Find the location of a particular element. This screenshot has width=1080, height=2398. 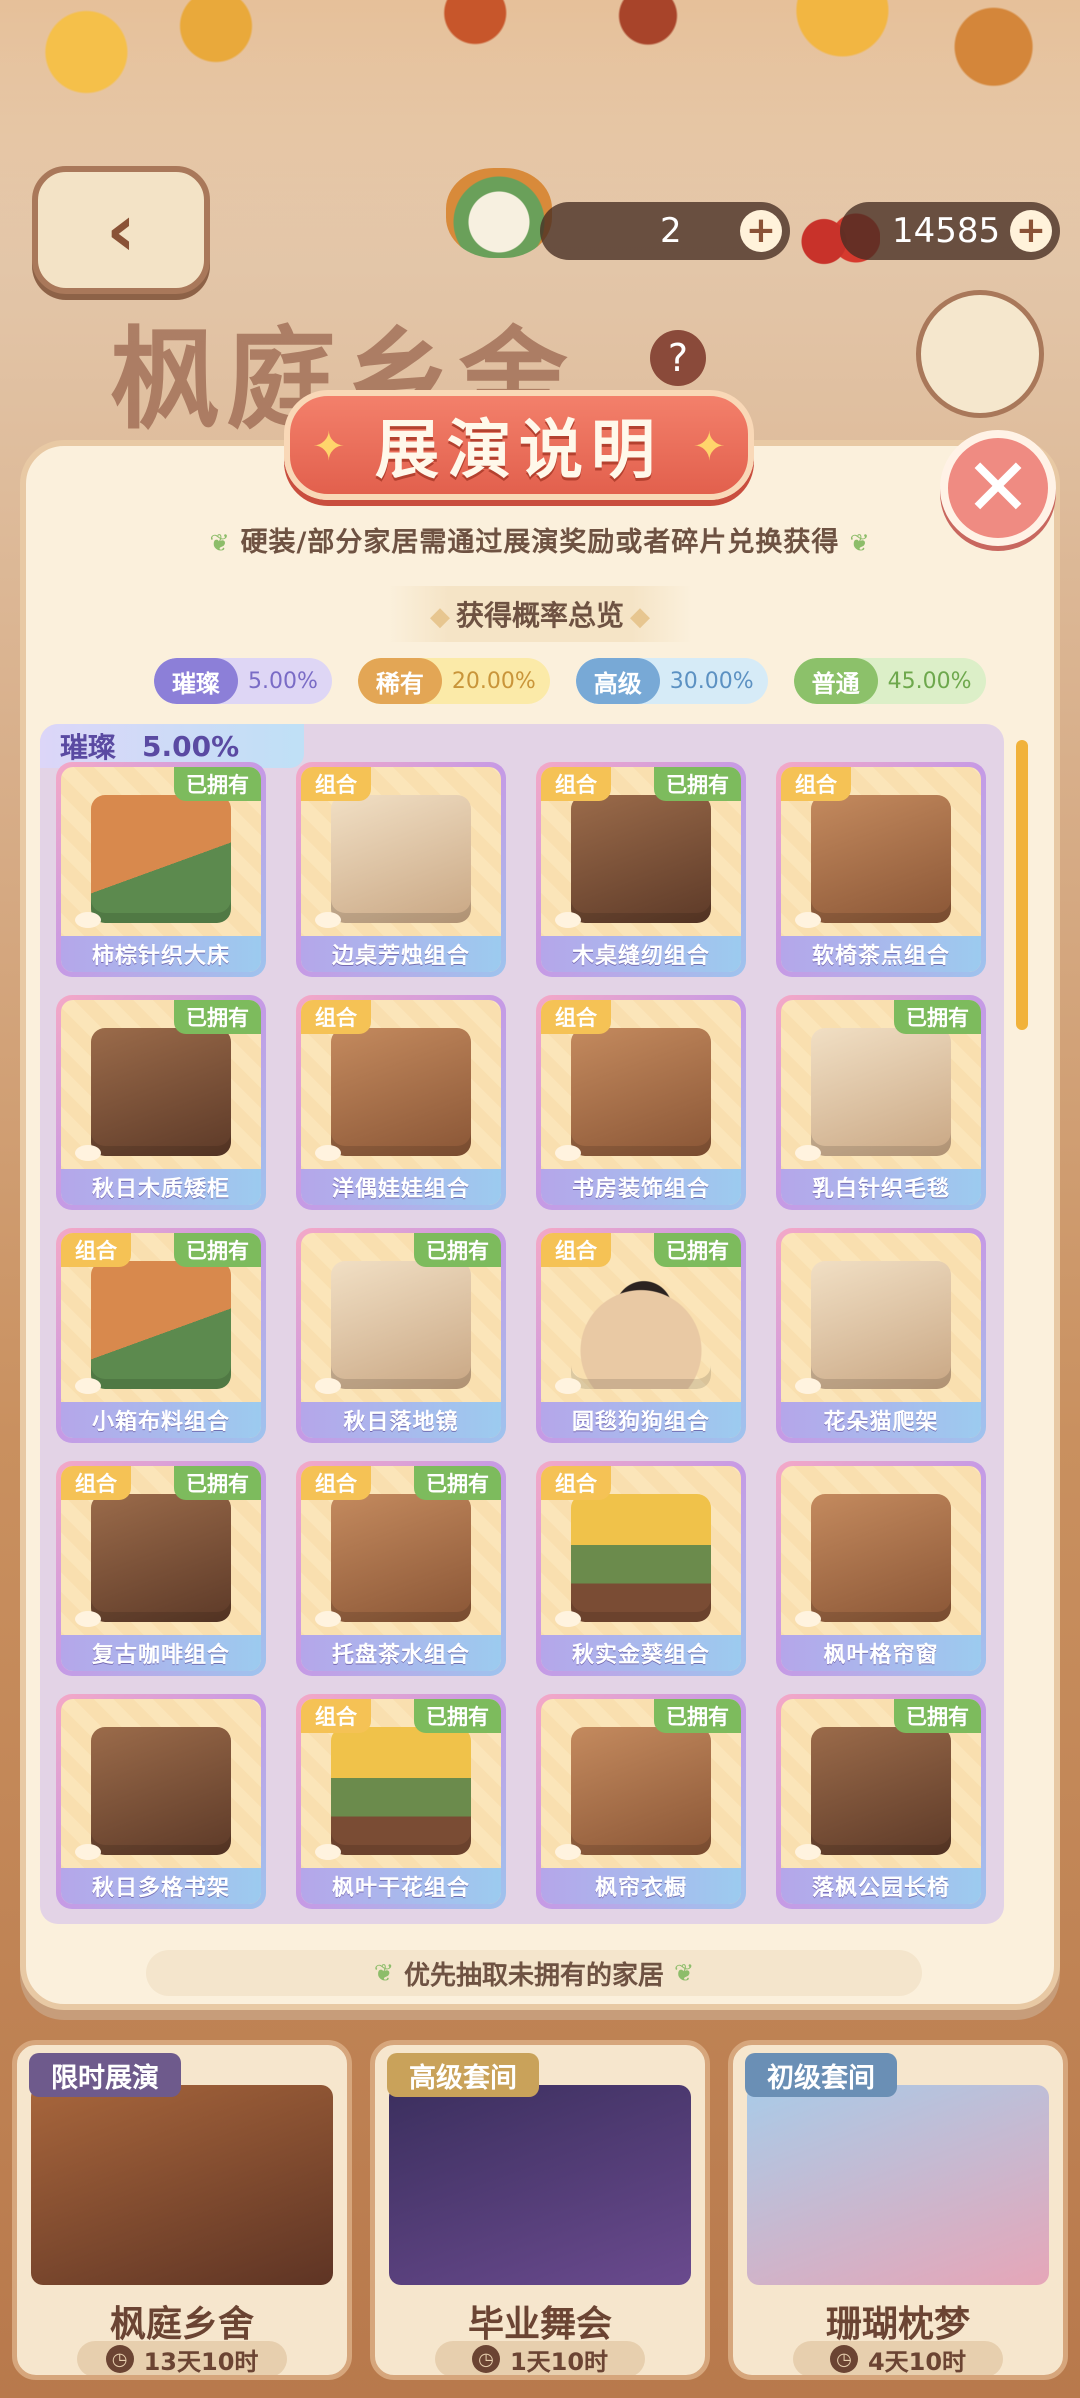

token-icon is located at coordinates (499, 213).